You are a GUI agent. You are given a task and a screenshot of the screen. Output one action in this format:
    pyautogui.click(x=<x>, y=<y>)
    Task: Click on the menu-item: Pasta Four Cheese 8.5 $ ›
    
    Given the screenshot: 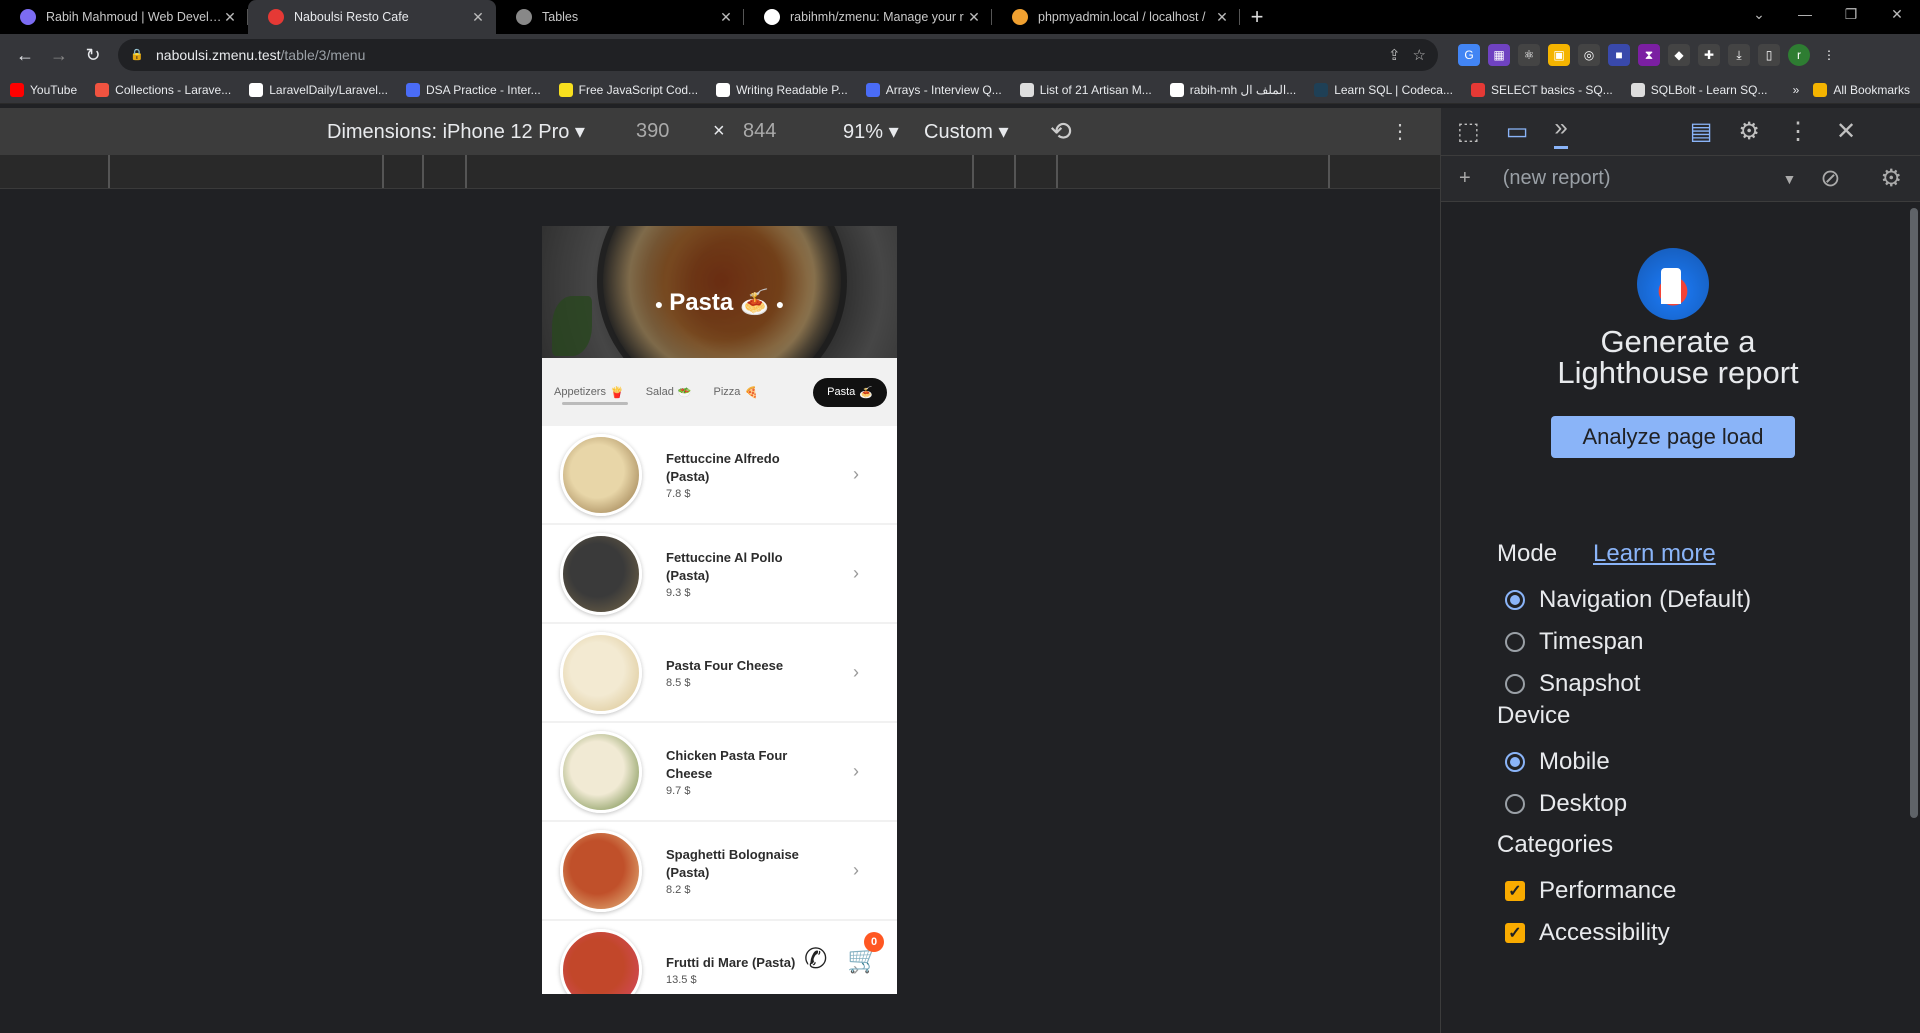 What is the action you would take?
    pyautogui.click(x=719, y=673)
    